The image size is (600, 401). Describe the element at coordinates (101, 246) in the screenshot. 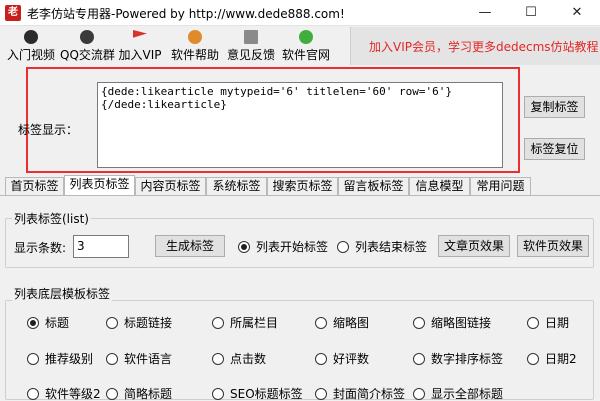

I see `count-input: 3` at that location.